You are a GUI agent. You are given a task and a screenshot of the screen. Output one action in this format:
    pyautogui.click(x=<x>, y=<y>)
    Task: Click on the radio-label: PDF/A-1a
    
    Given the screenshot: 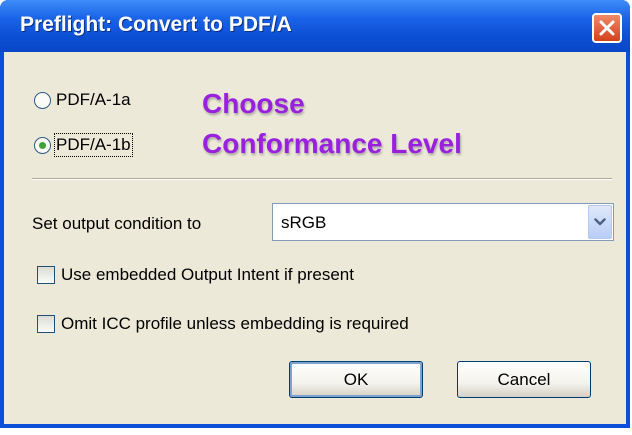 What is the action you would take?
    pyautogui.click(x=93, y=99)
    